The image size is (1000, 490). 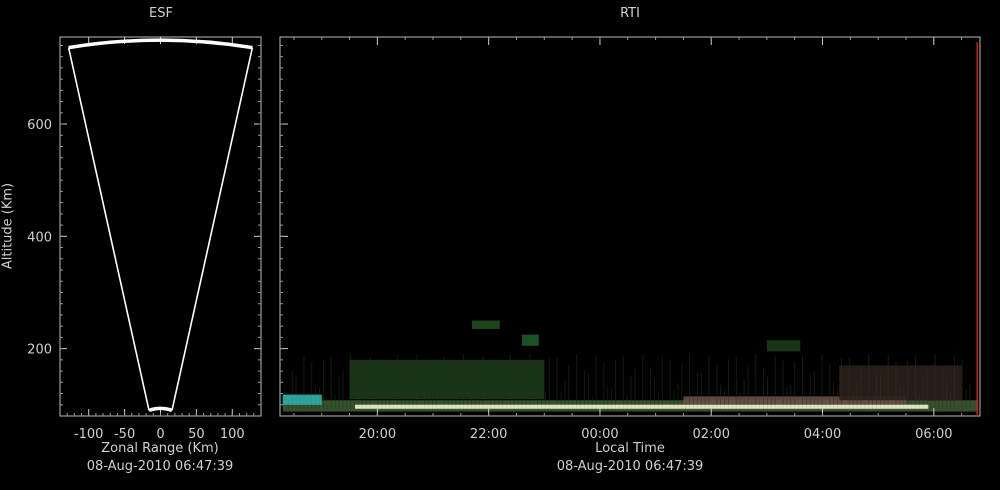 What do you see at coordinates (108, 229) in the screenshot?
I see `esf-sector-left-edge` at bounding box center [108, 229].